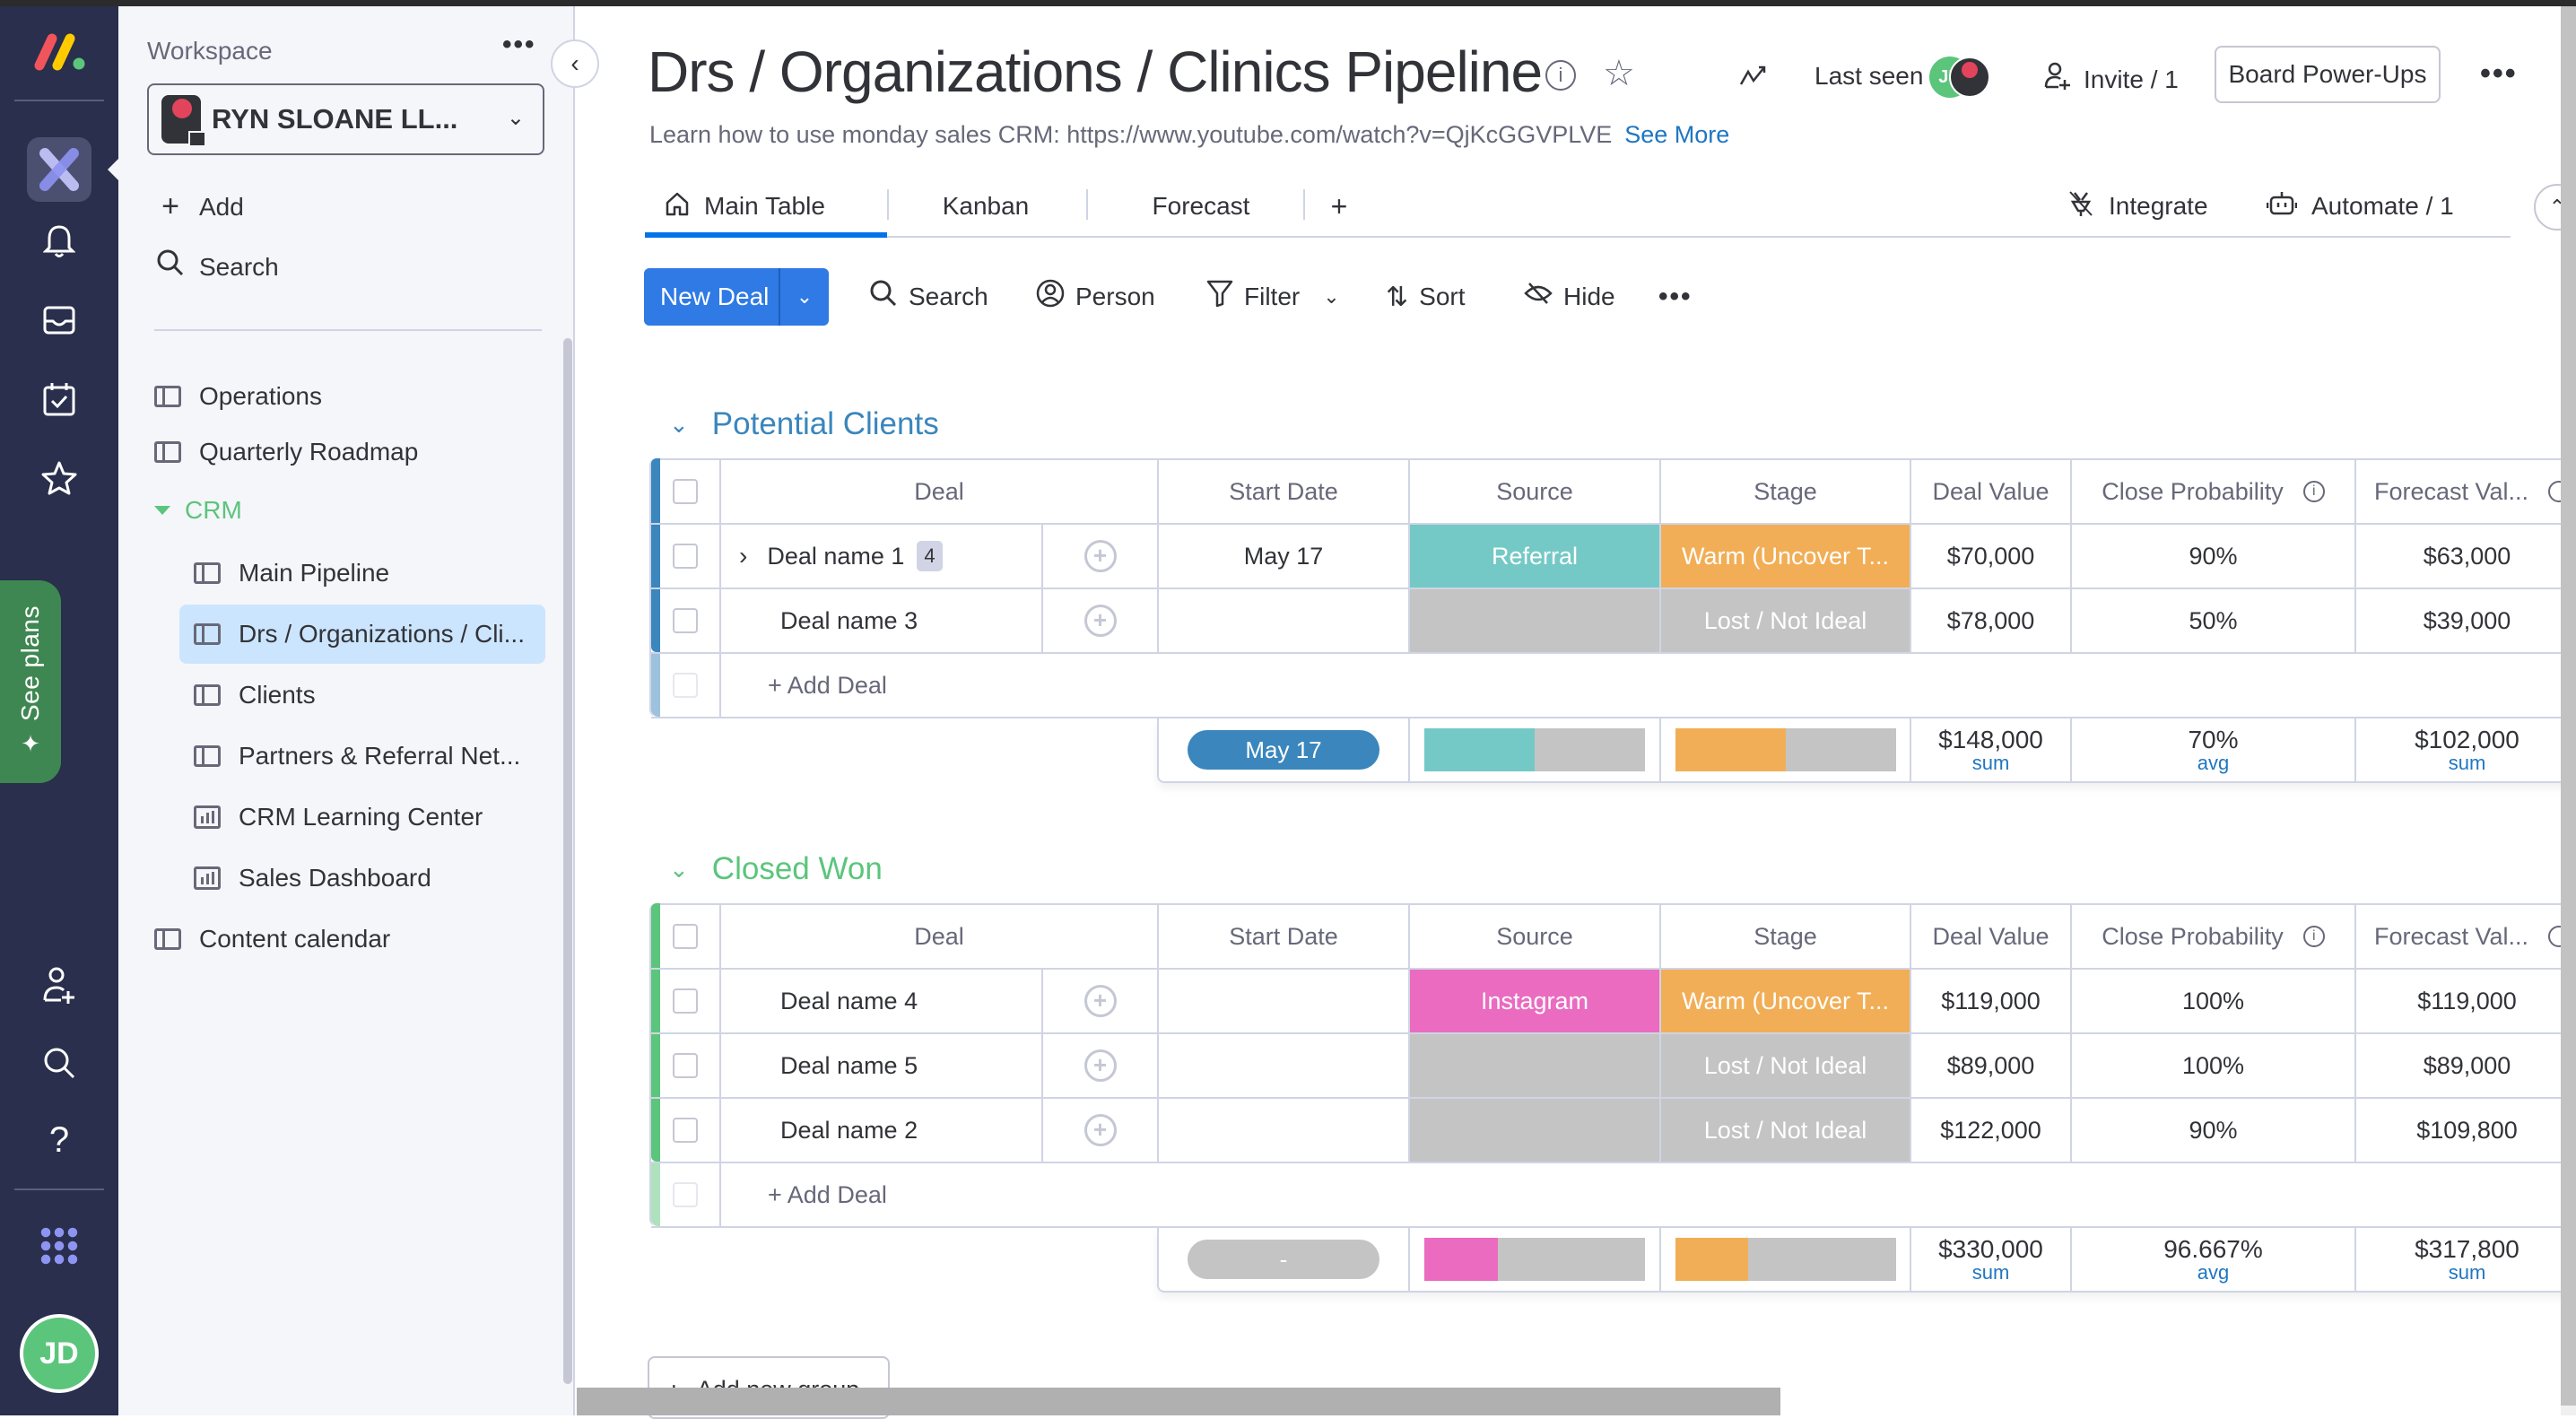  Describe the element at coordinates (1479, 749) in the screenshot. I see `source-distribution-bar-segment` at that location.